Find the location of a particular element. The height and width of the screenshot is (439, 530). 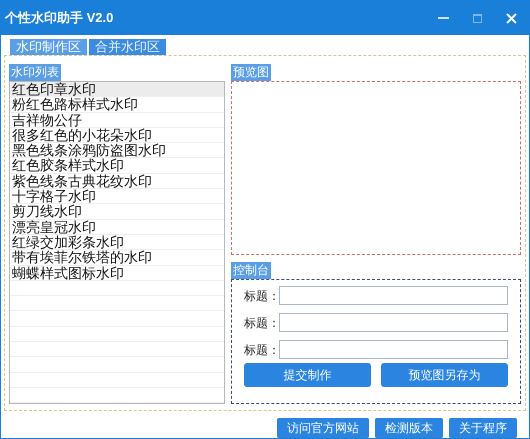

list-item: 红绿交加彩条水印 is located at coordinates (117, 242).